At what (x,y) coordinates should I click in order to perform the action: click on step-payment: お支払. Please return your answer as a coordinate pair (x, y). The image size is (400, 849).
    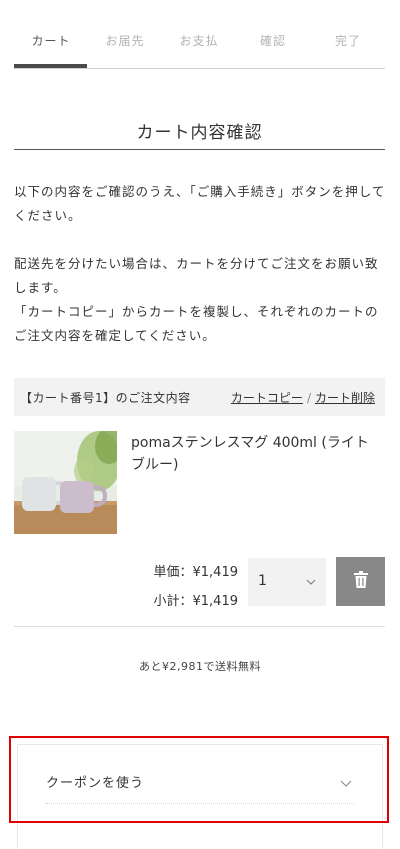
    Looking at the image, I should click on (199, 41).